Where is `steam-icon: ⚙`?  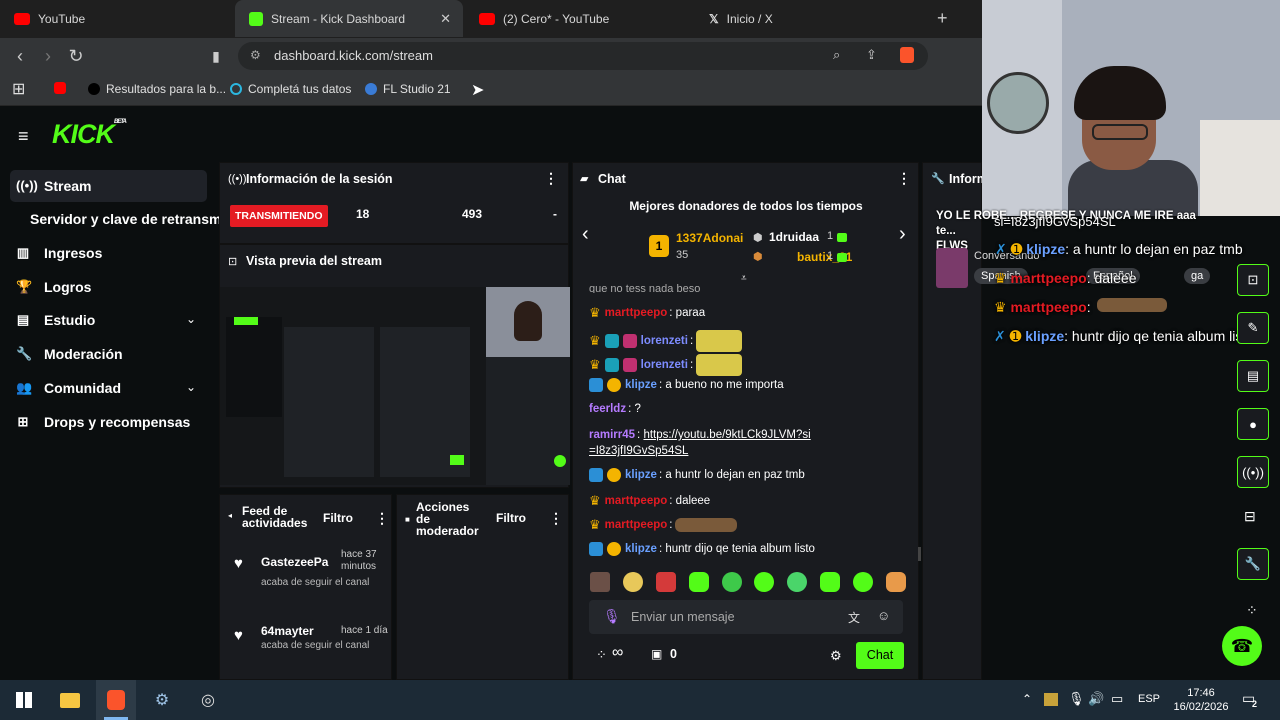
steam-icon: ⚙ is located at coordinates (162, 700).